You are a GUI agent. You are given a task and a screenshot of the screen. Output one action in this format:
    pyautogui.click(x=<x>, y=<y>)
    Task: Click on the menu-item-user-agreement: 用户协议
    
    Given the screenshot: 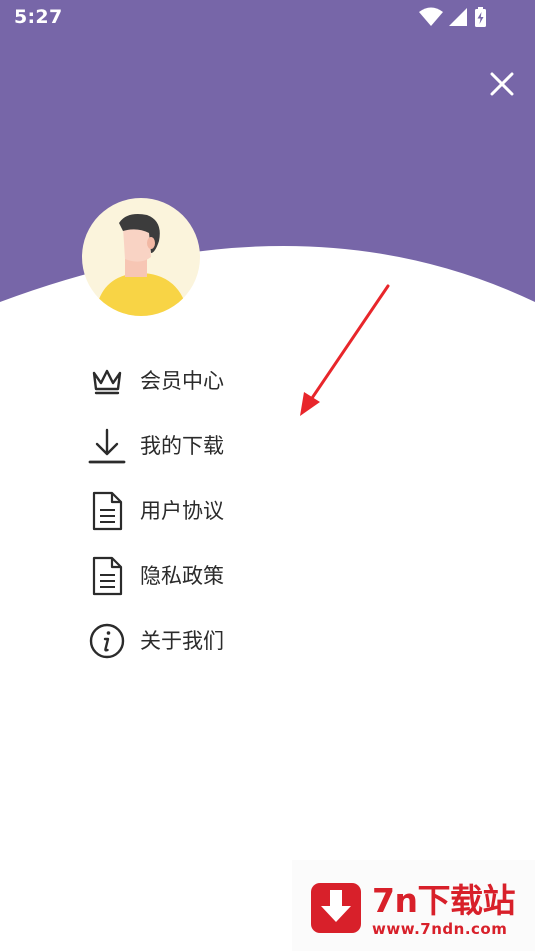 What is the action you would take?
    pyautogui.click(x=160, y=510)
    